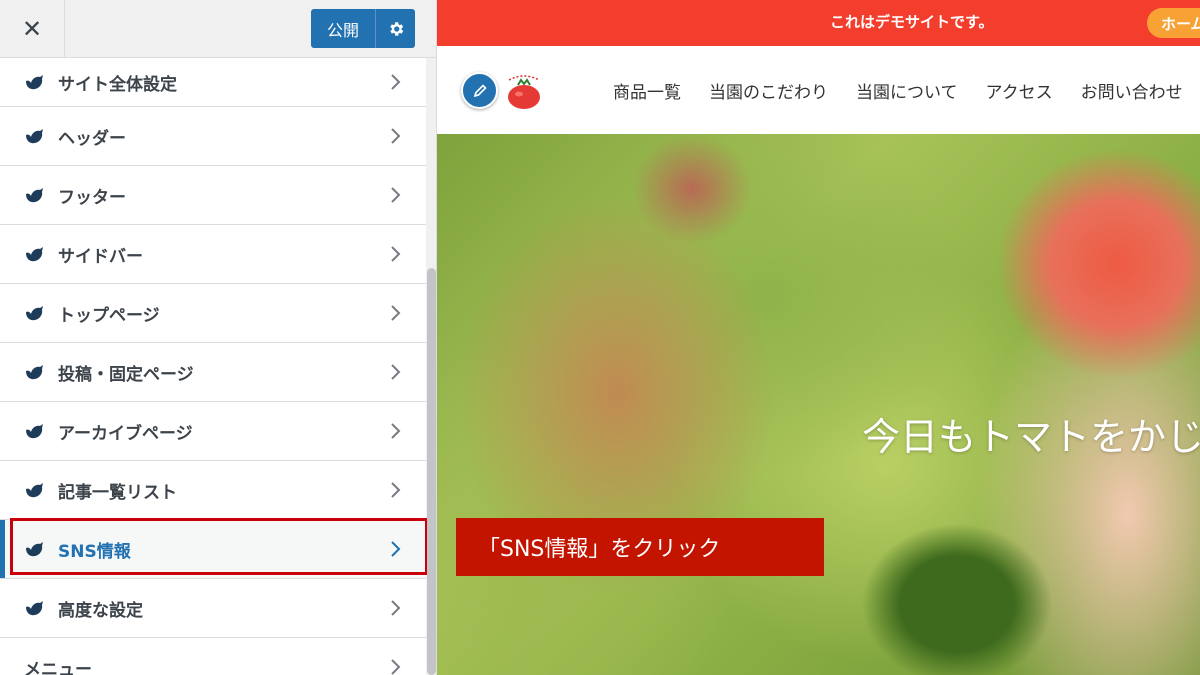  Describe the element at coordinates (58, 667) in the screenshot. I see `menu-item-label: メニュー` at that location.